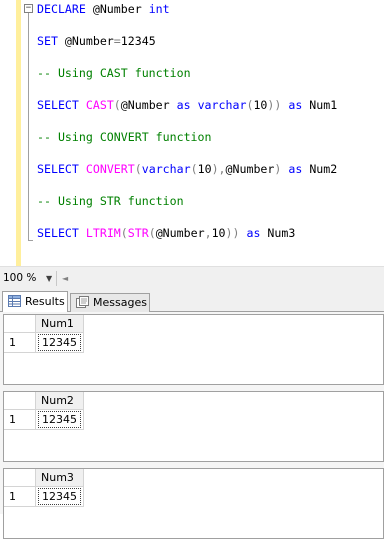 This screenshot has width=384, height=539. Describe the element at coordinates (65, 9) in the screenshot. I see `code-token: DECLARE` at that location.